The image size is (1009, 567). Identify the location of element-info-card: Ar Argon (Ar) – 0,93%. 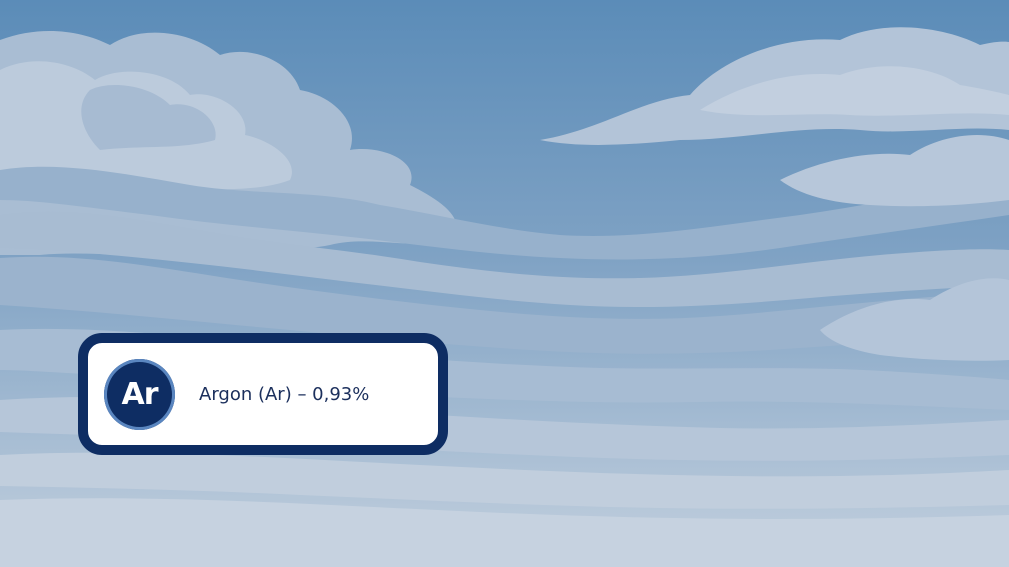
(263, 394).